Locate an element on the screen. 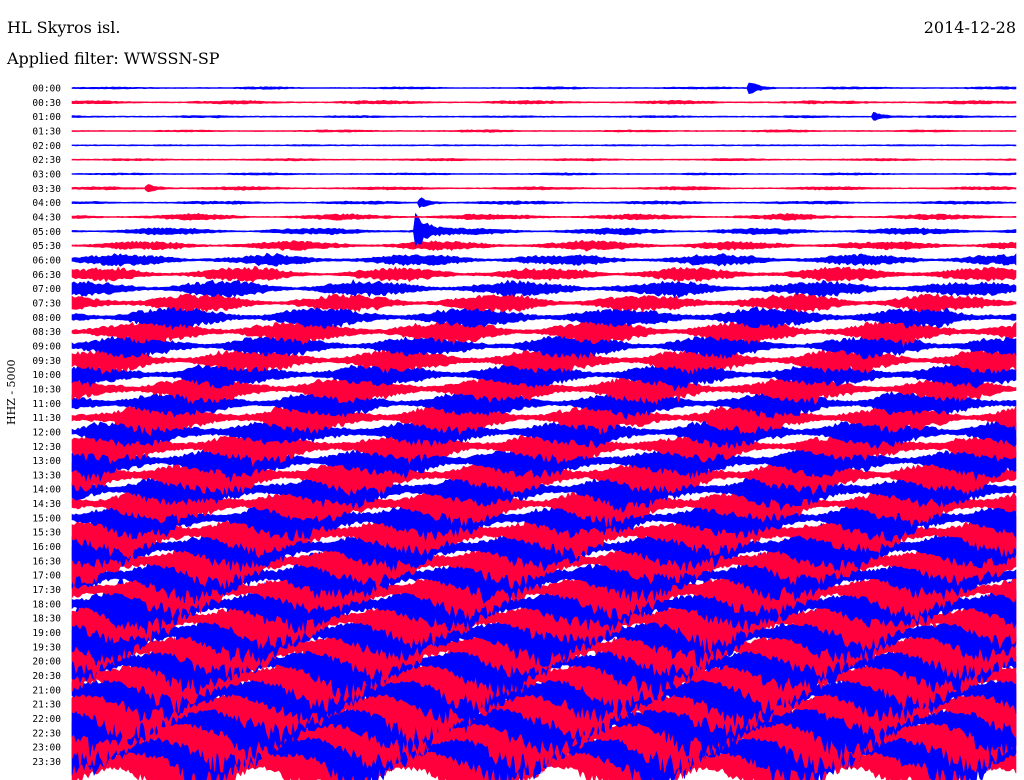  y-tick-label: 01:30 is located at coordinates (46, 131).